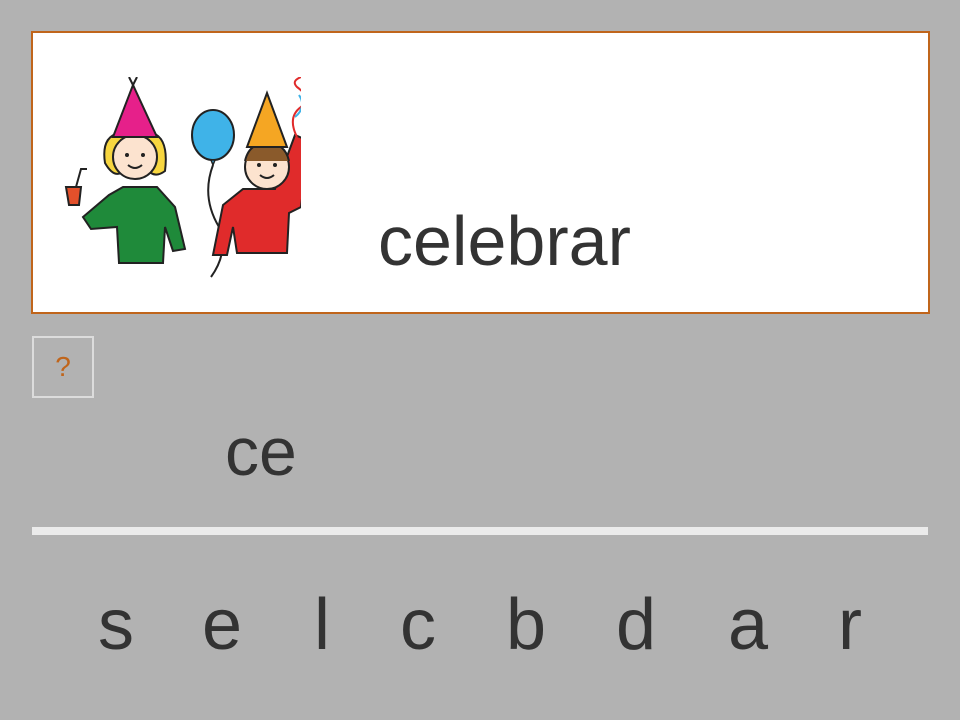  What do you see at coordinates (418, 625) in the screenshot?
I see `letter-tile: c` at bounding box center [418, 625].